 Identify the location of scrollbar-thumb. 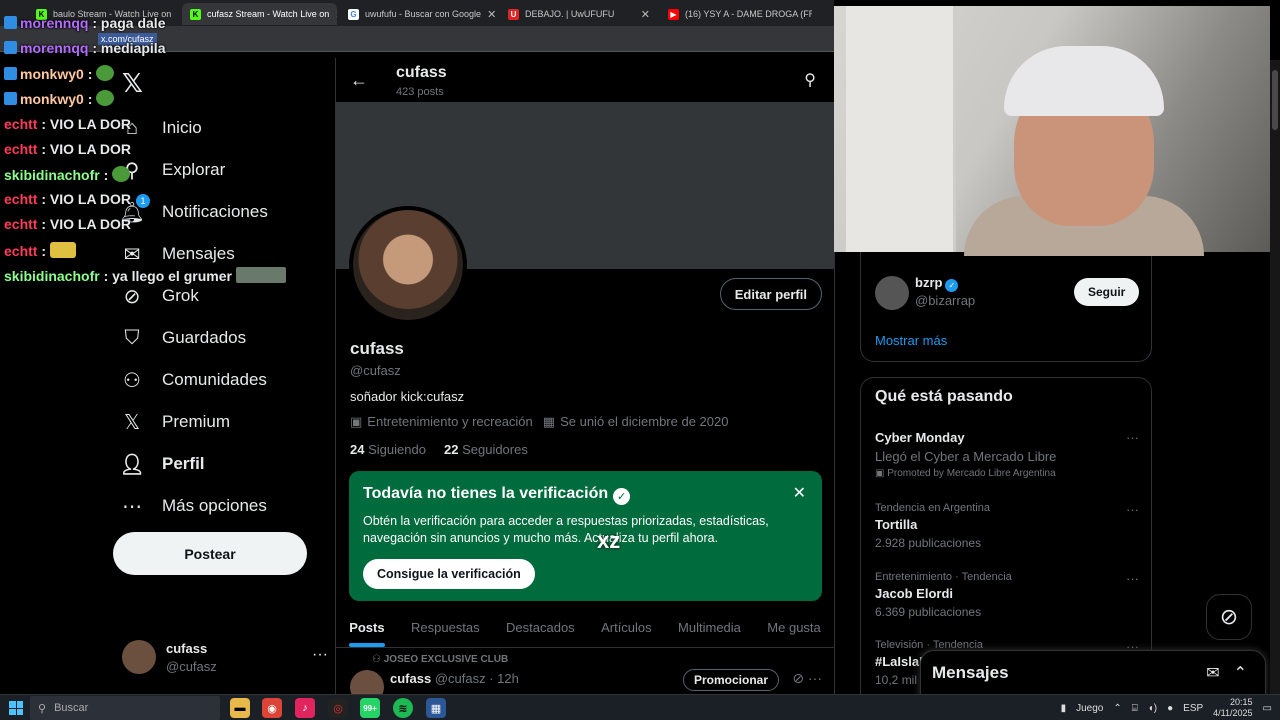
(1275, 100).